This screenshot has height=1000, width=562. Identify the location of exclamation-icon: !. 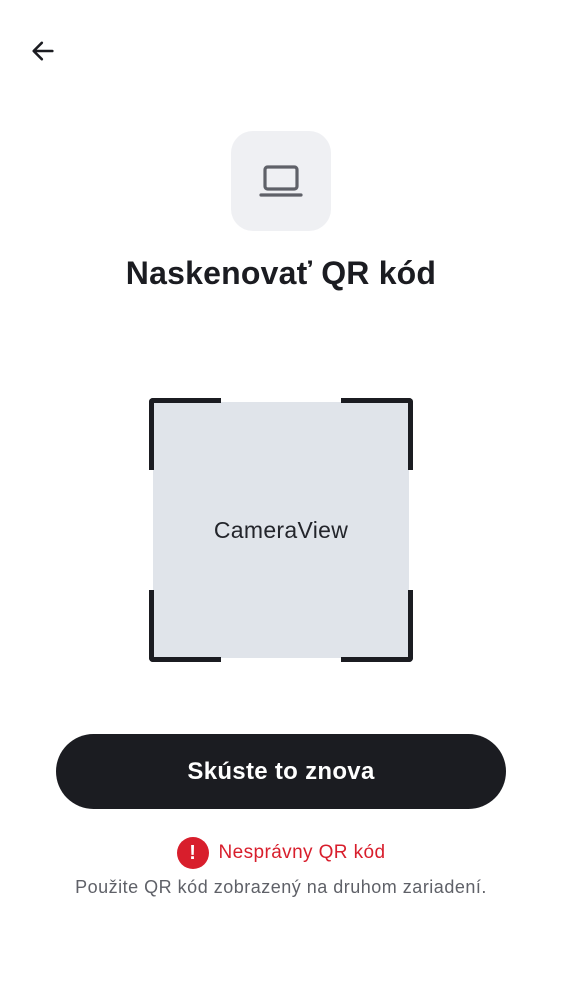
(192, 853).